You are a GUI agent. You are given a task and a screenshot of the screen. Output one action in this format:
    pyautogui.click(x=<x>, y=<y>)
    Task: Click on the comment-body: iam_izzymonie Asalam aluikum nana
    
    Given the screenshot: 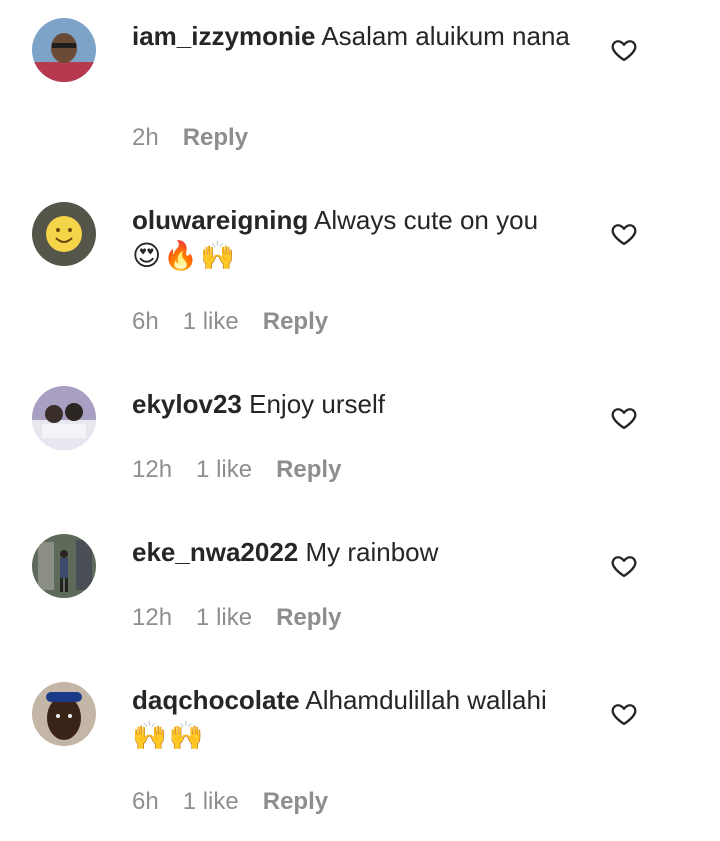 What is the action you would take?
    pyautogui.click(x=362, y=36)
    